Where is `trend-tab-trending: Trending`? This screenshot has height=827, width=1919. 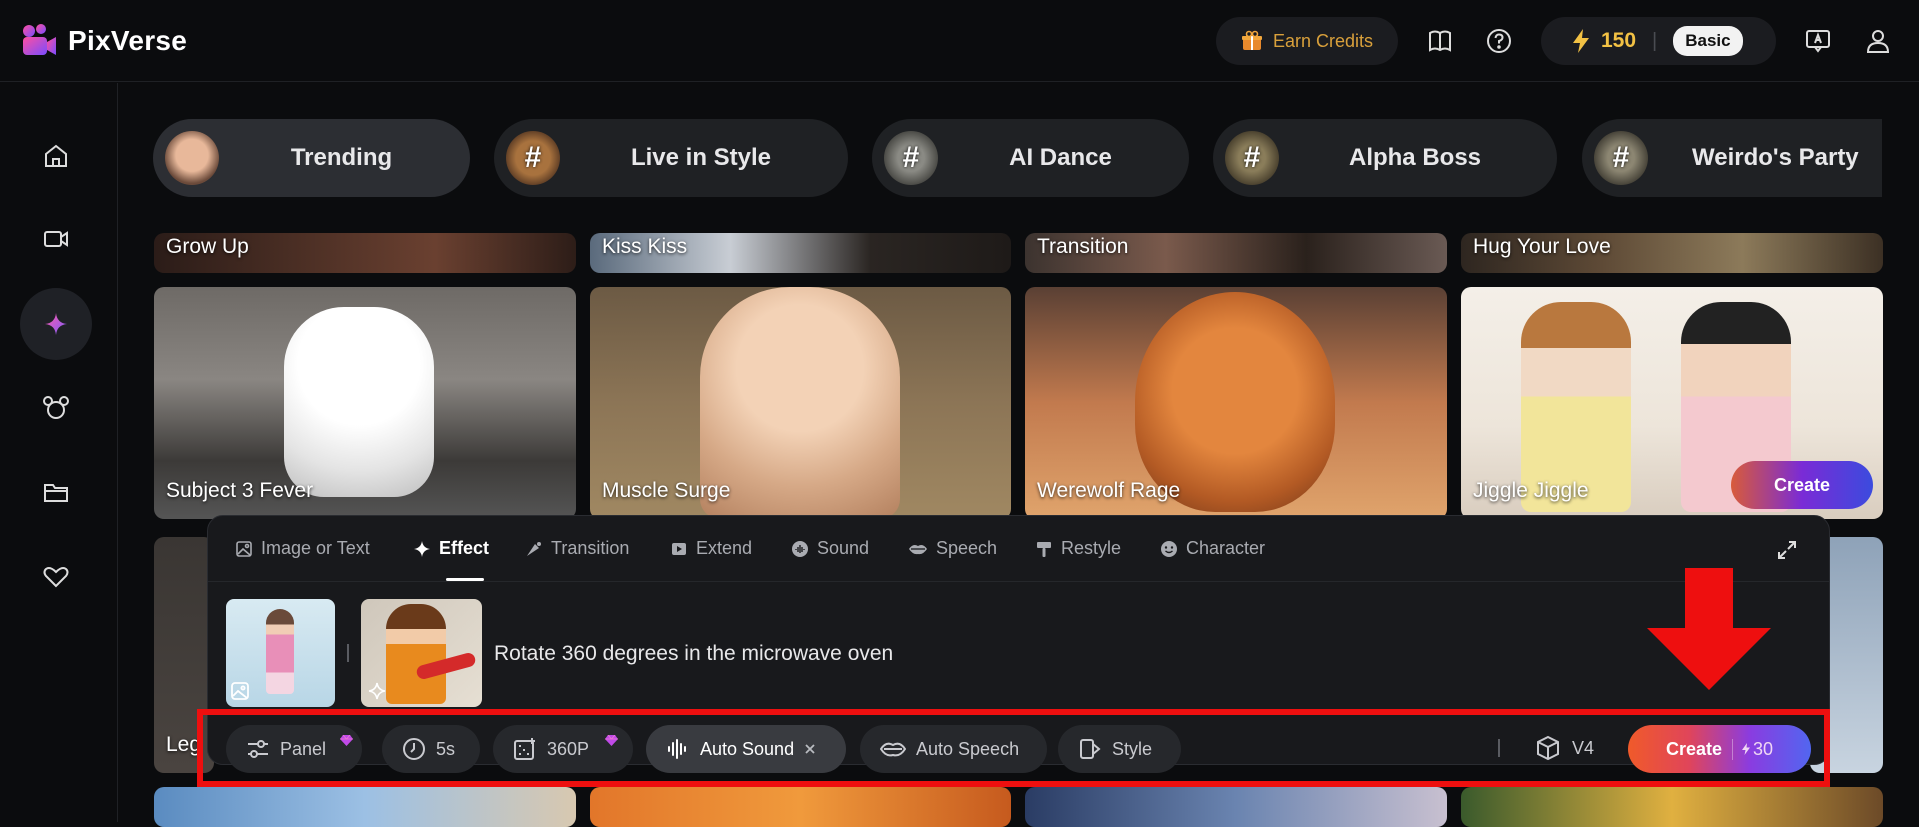 trend-tab-trending: Trending is located at coordinates (311, 158).